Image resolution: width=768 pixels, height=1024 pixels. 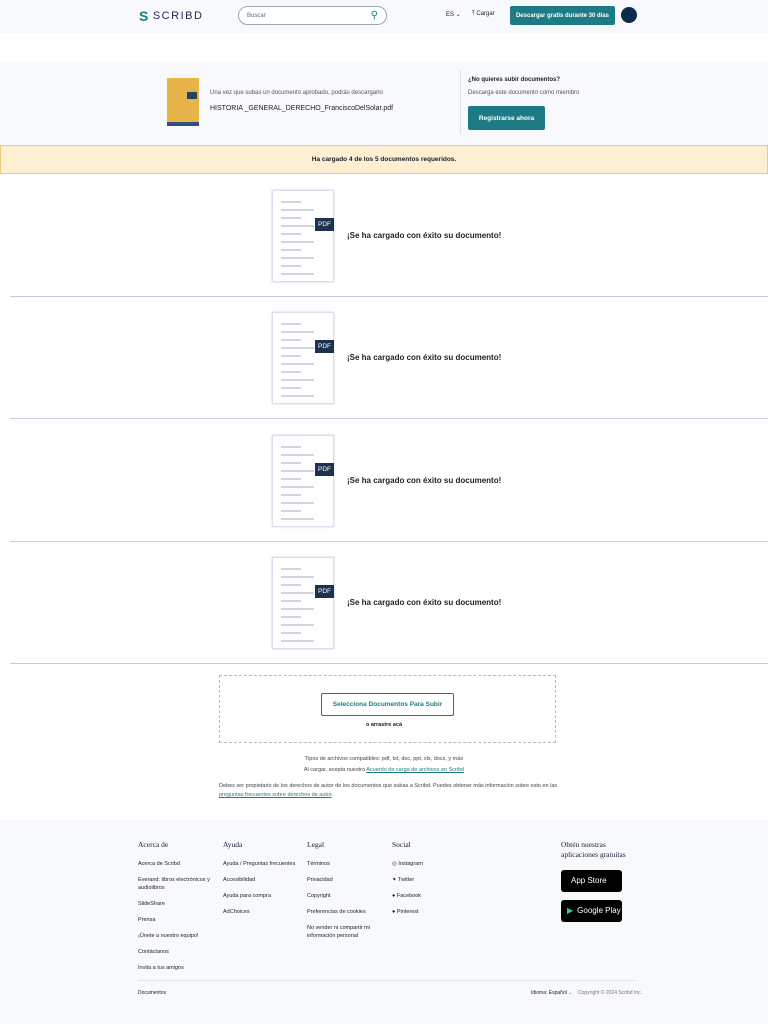 I want to click on facebook-link: ● Facebook, so click(x=432, y=896).